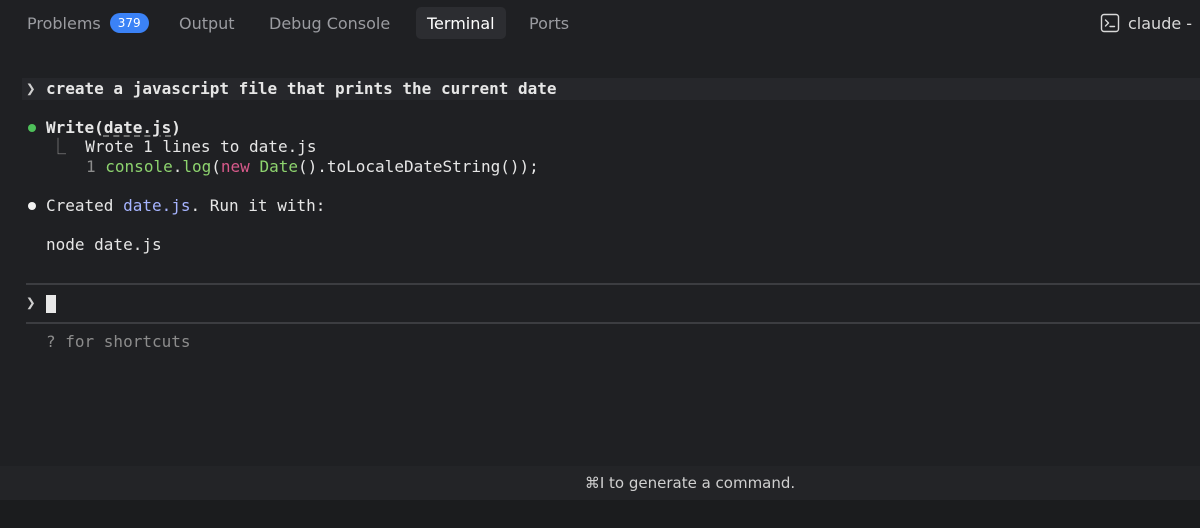 The width and height of the screenshot is (1200, 528). I want to click on generate-command-hint-bar: ⌘I to generate a command., so click(600, 483).